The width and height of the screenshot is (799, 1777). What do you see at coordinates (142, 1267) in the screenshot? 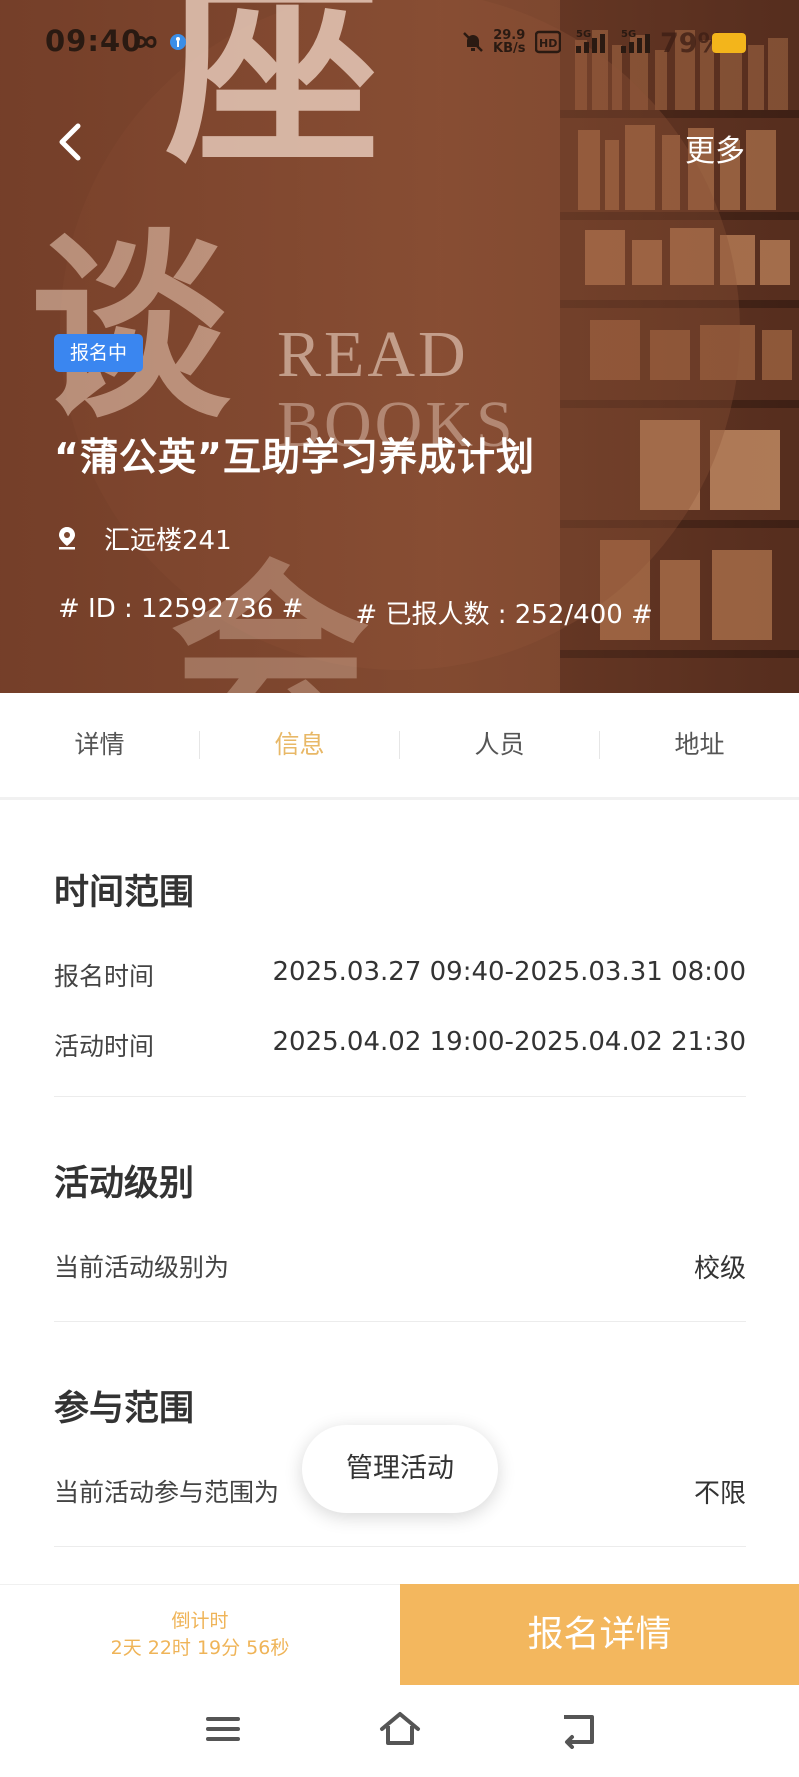
I see `row-label: 当前活动级别为` at bounding box center [142, 1267].